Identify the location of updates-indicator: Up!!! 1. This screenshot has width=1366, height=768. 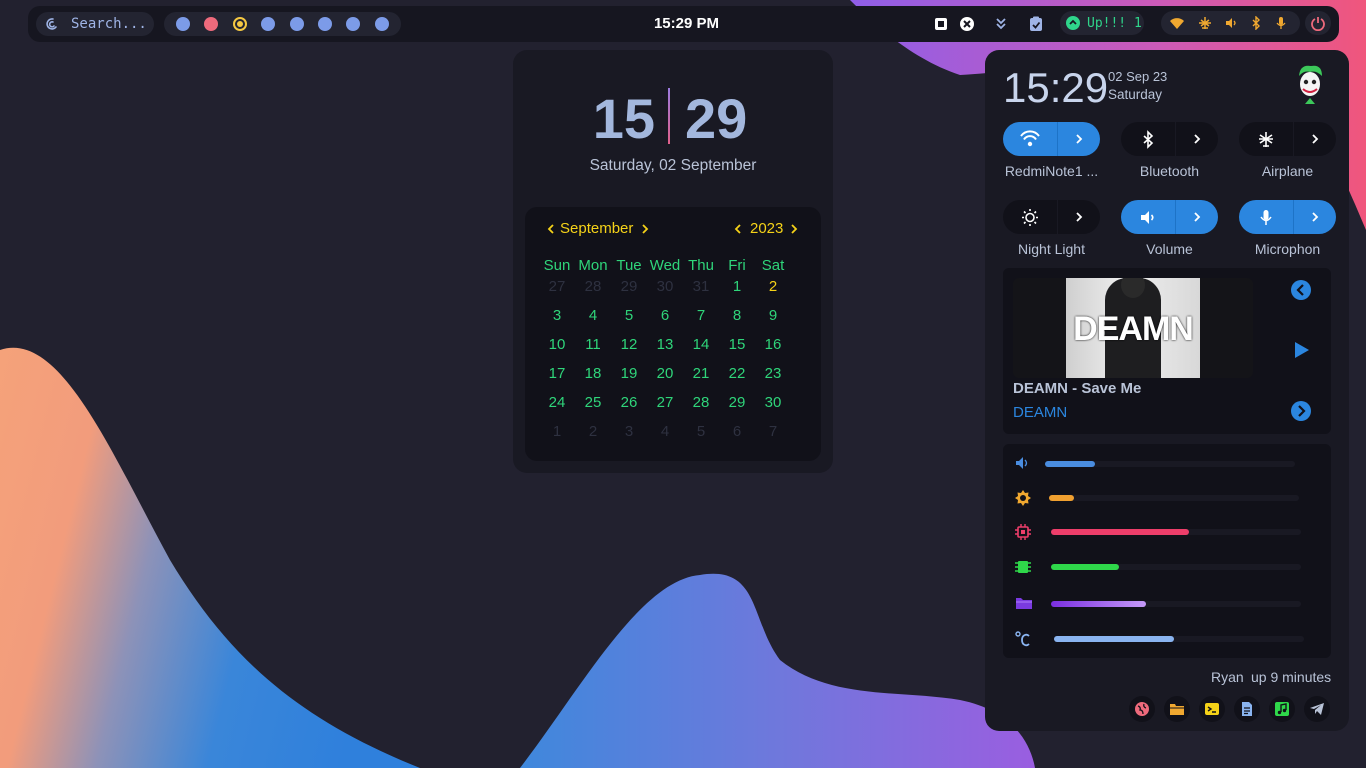
(1102, 23).